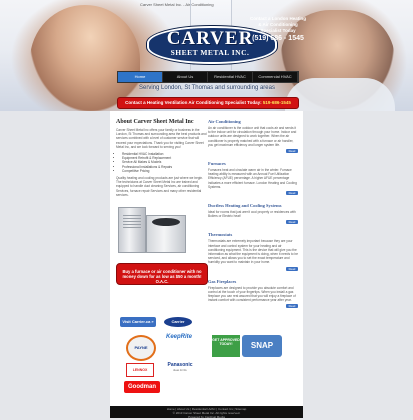  I want to click on logo-subtitle: SHEET METAL INC., so click(210, 52).